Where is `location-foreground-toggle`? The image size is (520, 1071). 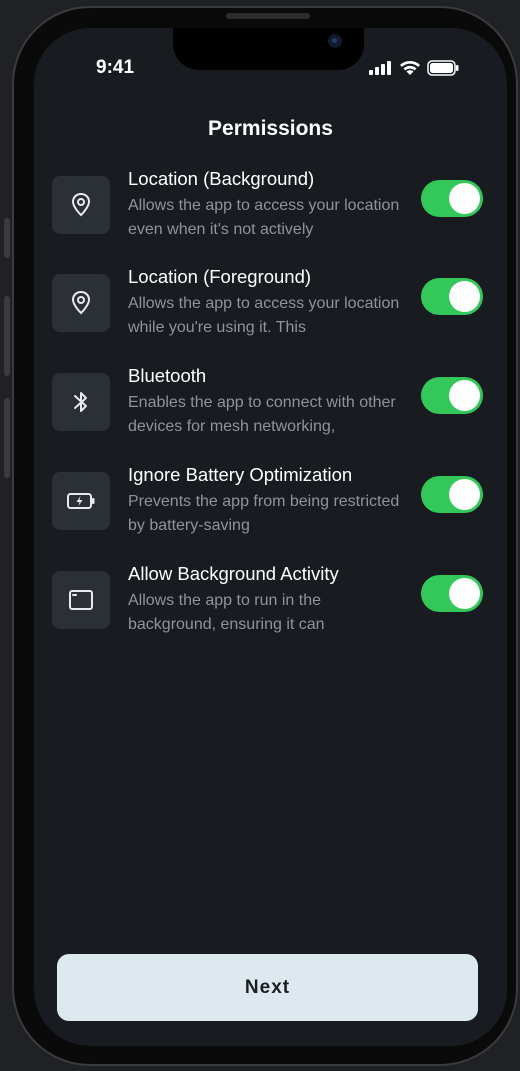
location-foreground-toggle is located at coordinates (452, 296).